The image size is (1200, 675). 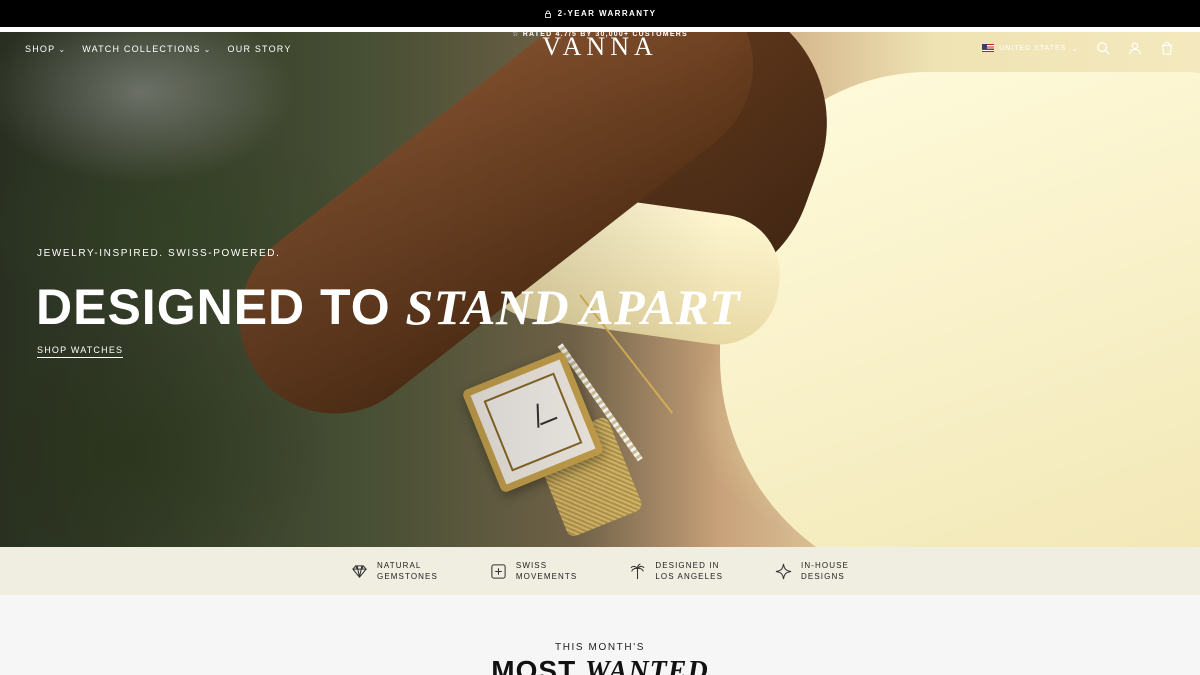 What do you see at coordinates (783, 571) in the screenshot?
I see `sparkle-icon` at bounding box center [783, 571].